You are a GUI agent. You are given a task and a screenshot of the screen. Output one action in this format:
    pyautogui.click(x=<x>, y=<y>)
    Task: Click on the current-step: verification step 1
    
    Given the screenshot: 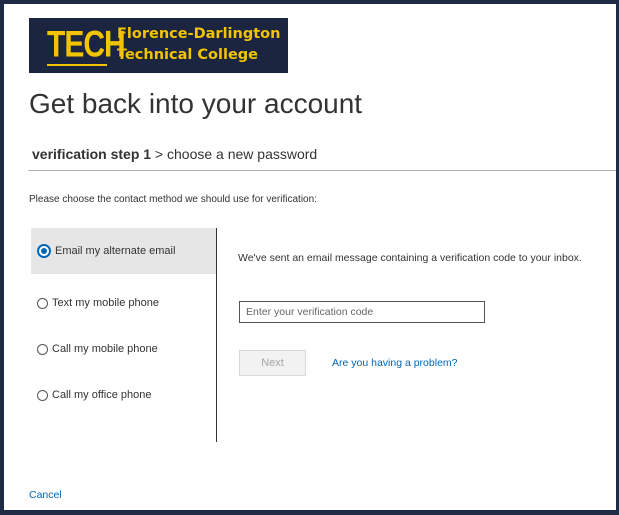 What is the action you would take?
    pyautogui.click(x=92, y=154)
    